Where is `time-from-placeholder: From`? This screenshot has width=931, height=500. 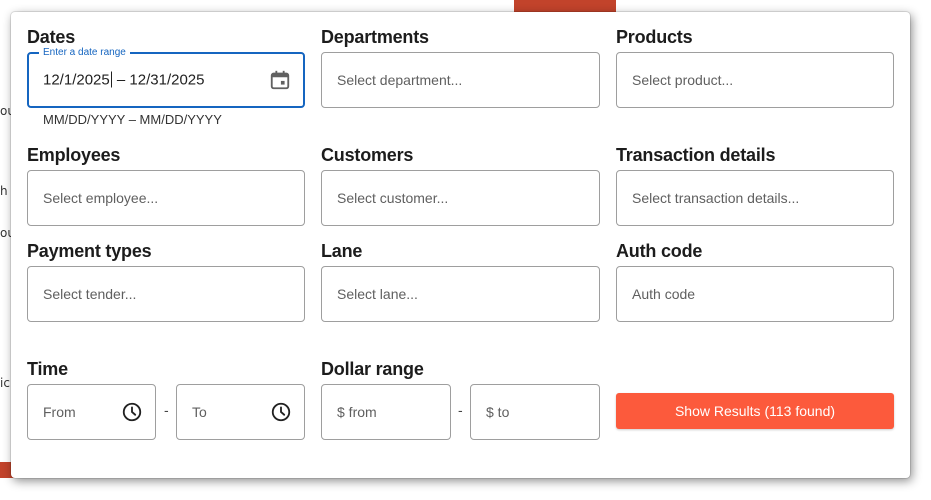
time-from-placeholder: From is located at coordinates (59, 412).